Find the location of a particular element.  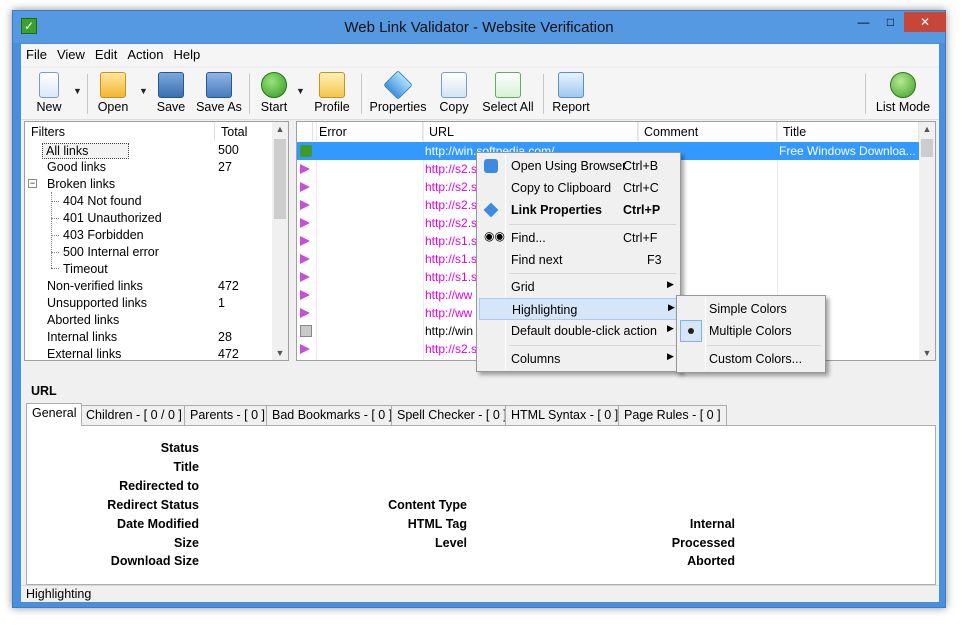

filter-row-broken-links: − Broken links is located at coordinates (149, 184).